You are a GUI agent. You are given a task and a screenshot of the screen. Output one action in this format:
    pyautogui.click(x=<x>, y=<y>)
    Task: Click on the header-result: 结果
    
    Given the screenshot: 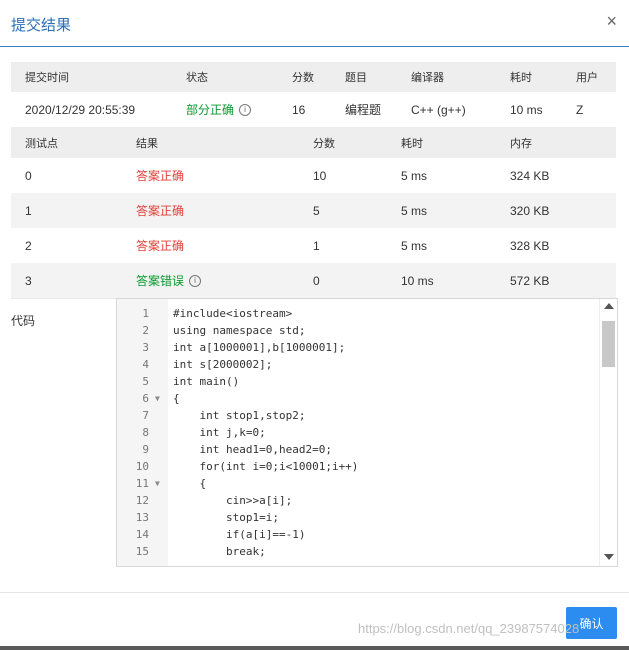 What is the action you would take?
    pyautogui.click(x=147, y=143)
    